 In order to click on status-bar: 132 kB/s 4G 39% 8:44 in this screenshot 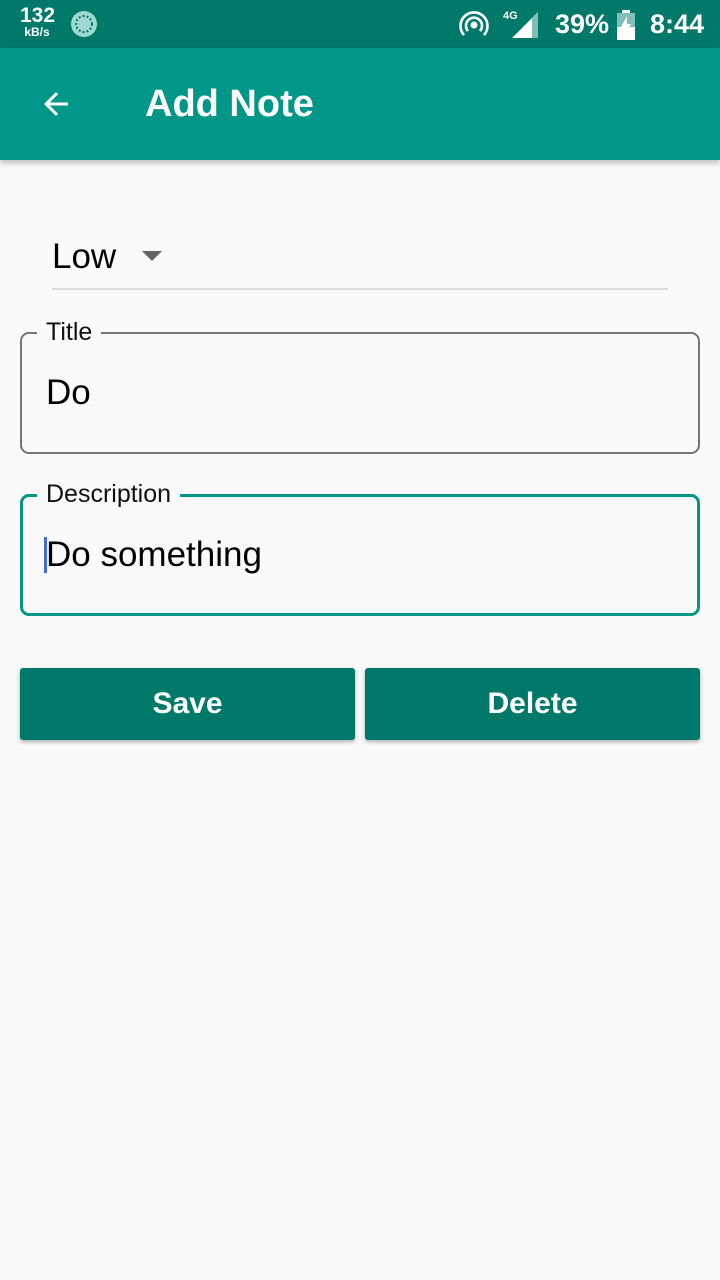, I will do `click(360, 24)`.